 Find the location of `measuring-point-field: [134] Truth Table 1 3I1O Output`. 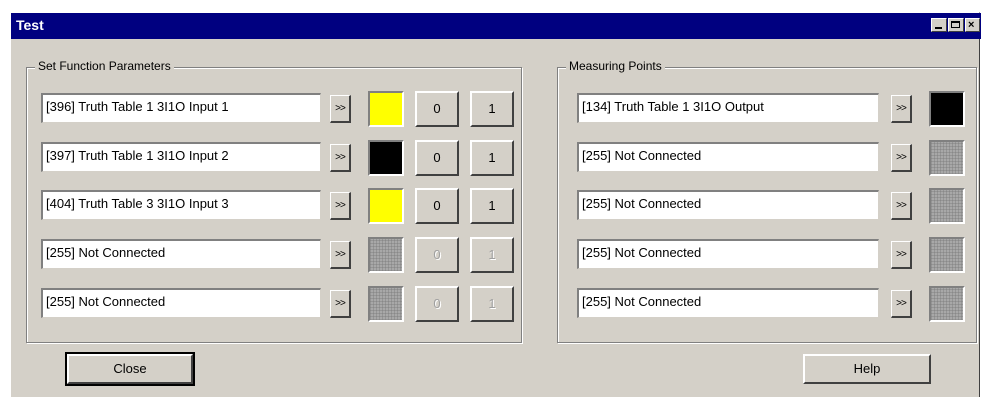

measuring-point-field: [134] Truth Table 1 3I1O Output is located at coordinates (728, 108).